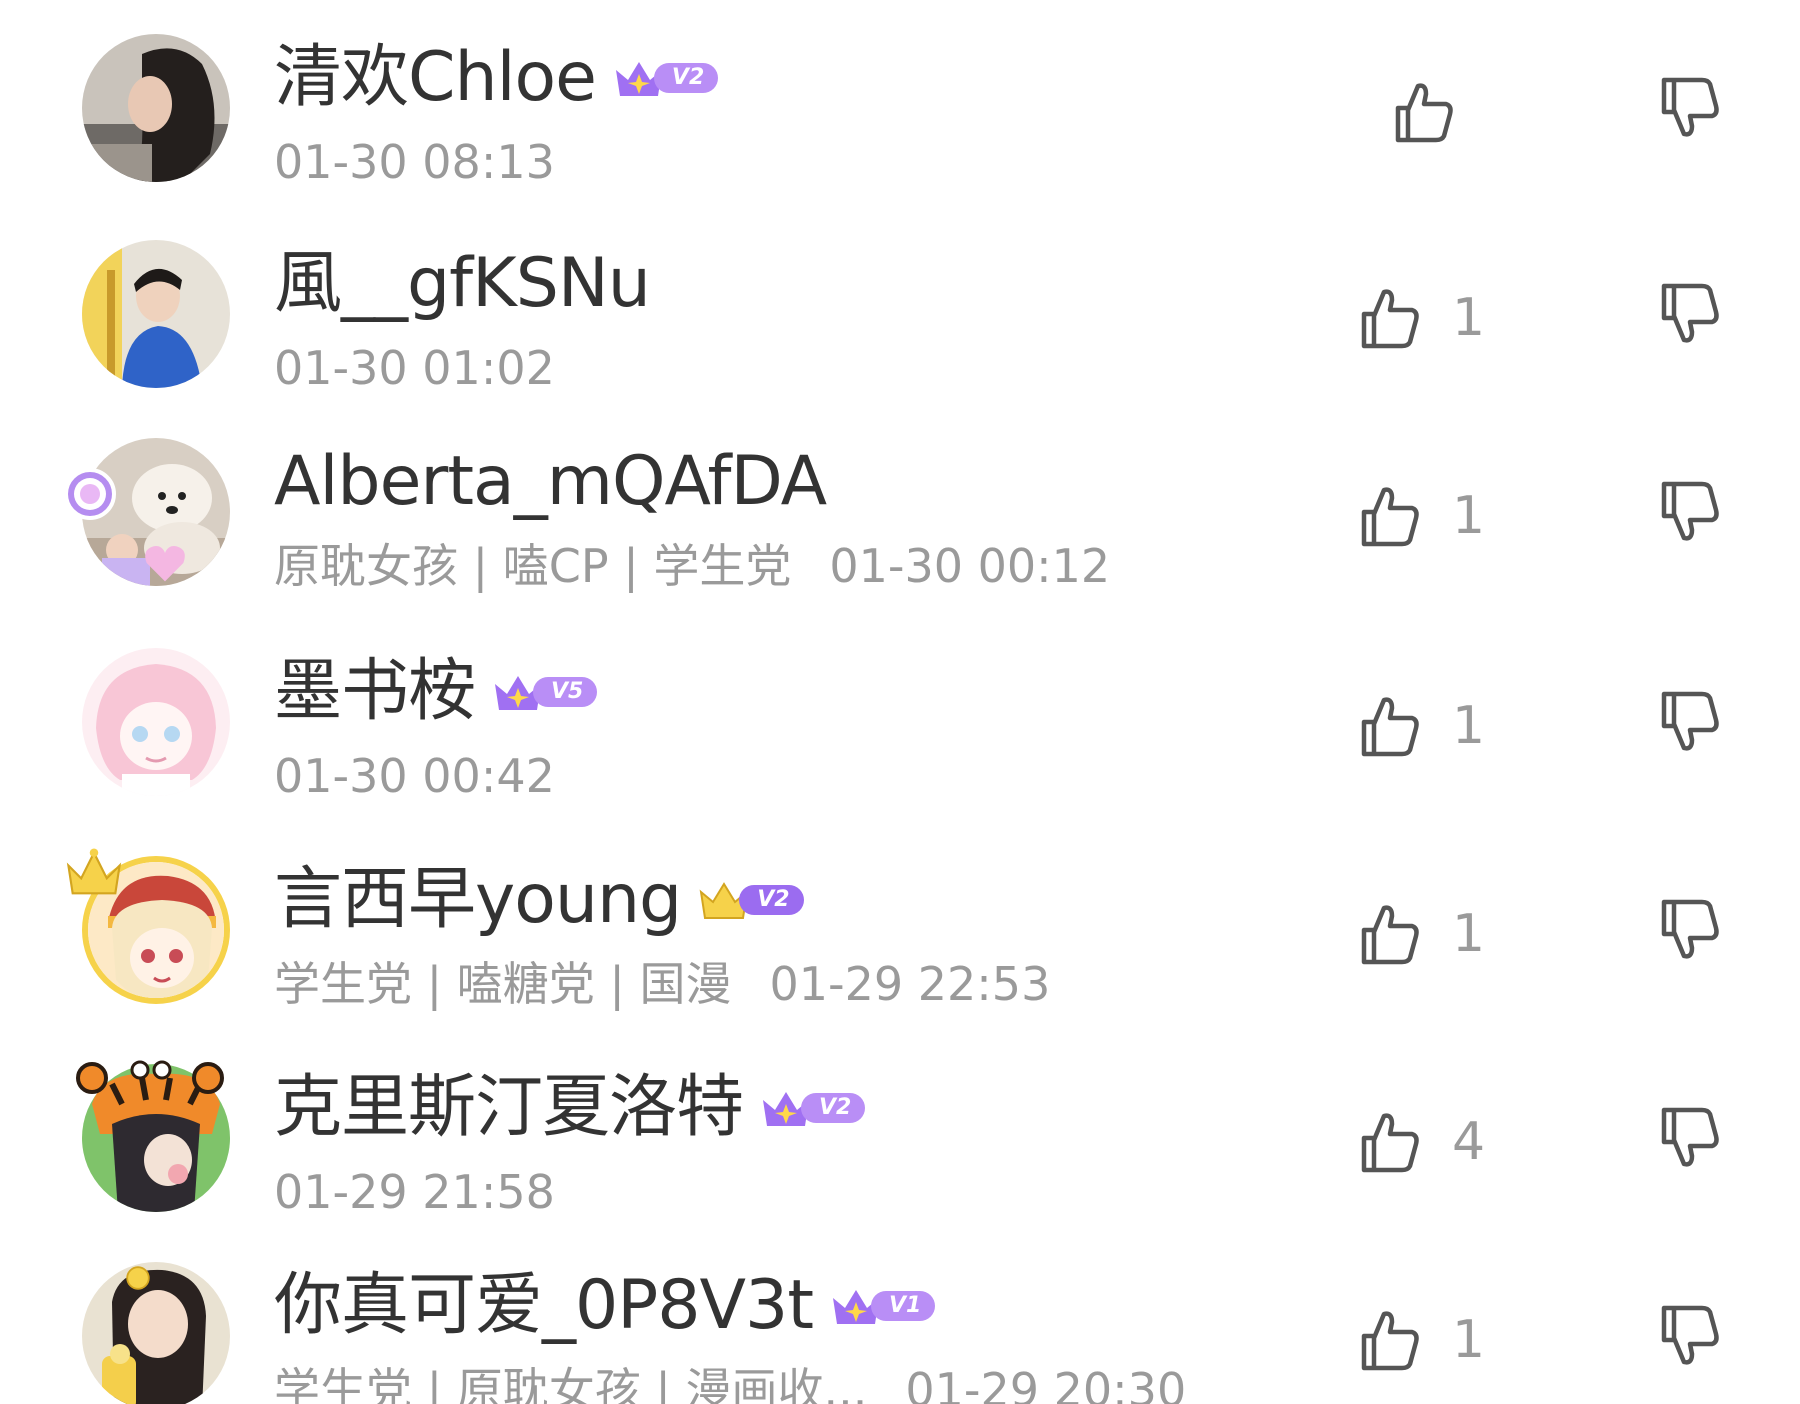  I want to click on name-row: 你真可爱_0P8V3t V1, so click(605, 1306).